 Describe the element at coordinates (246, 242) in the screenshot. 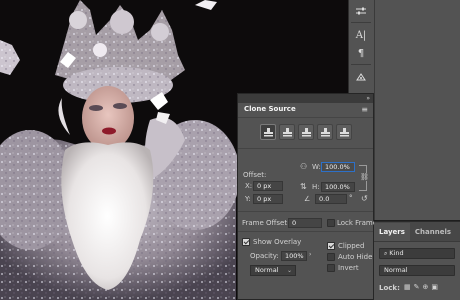

I see `show-overlay-checkbox` at that location.